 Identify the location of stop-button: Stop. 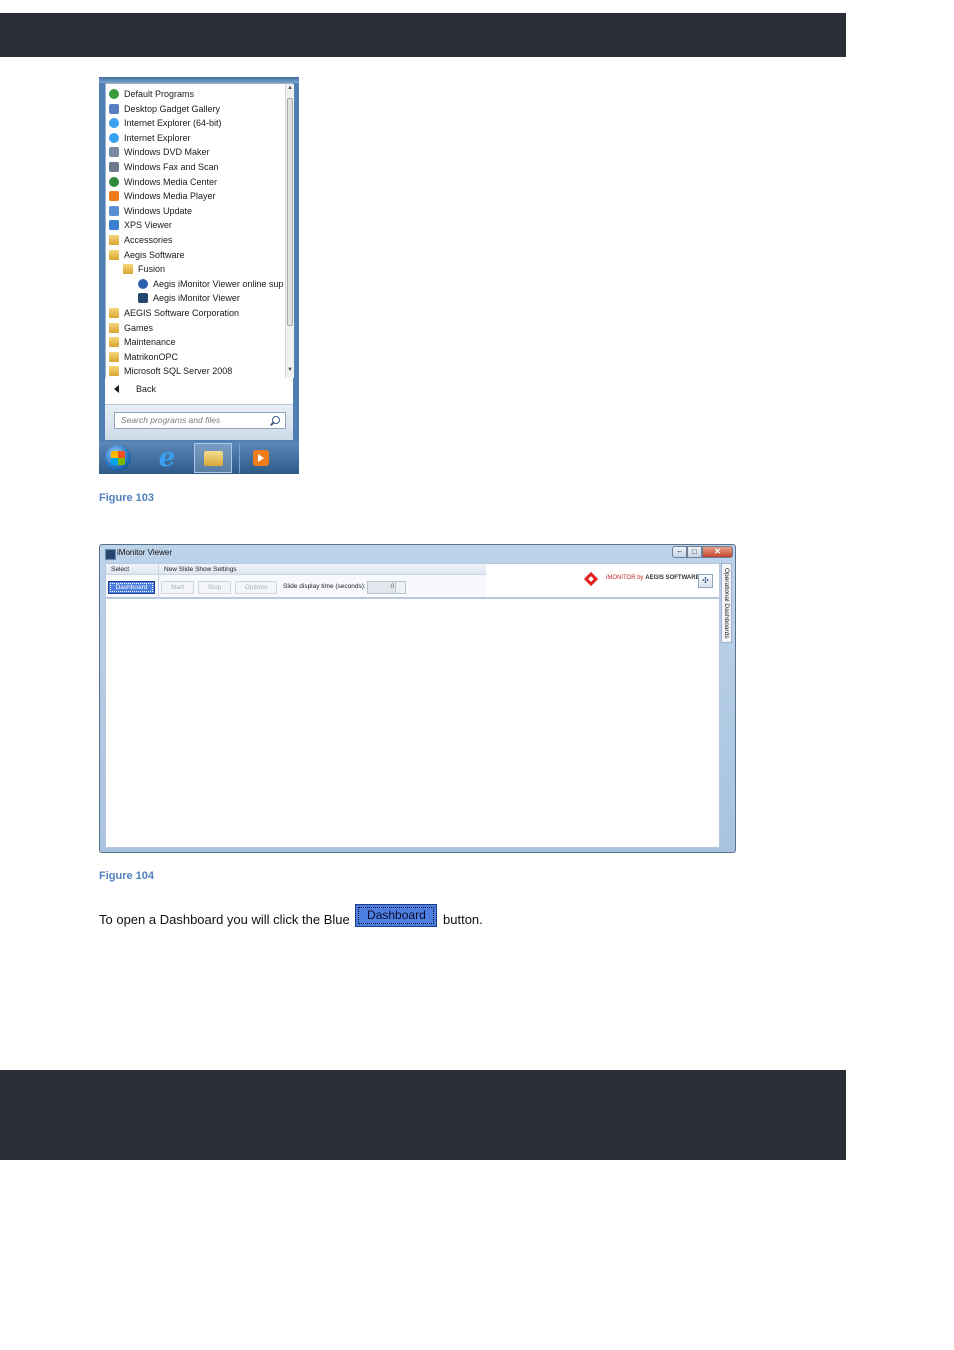
(214, 587).